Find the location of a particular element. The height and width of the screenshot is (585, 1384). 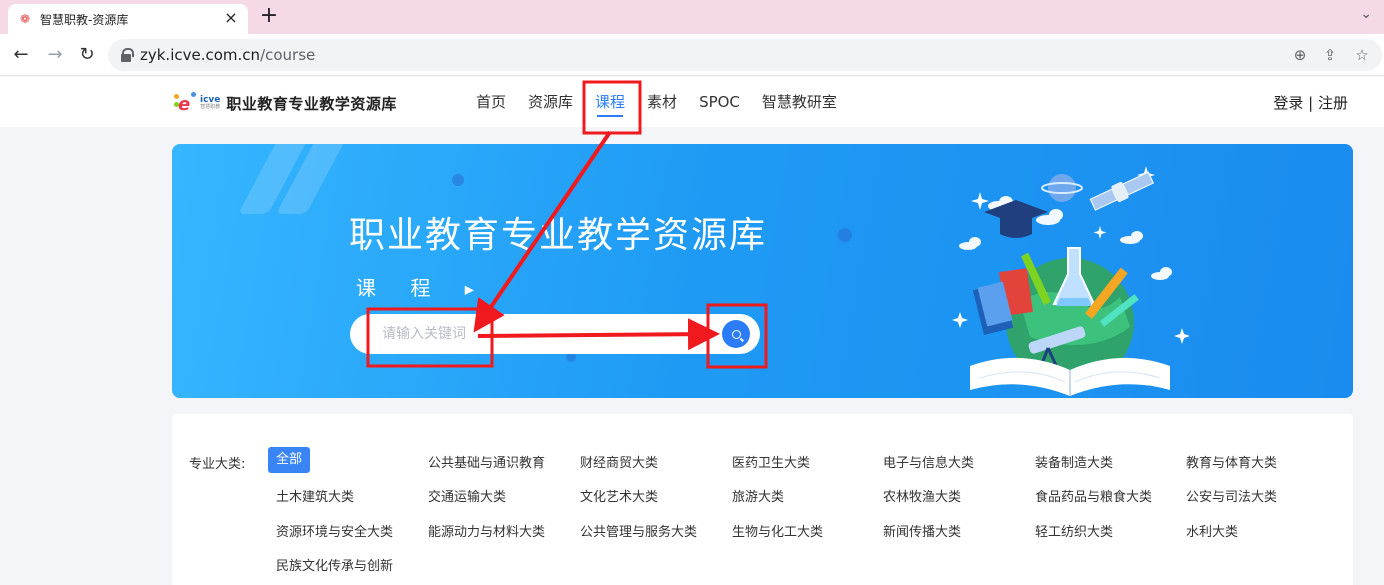

category-item: 能源动力与材料大类 is located at coordinates (486, 530).